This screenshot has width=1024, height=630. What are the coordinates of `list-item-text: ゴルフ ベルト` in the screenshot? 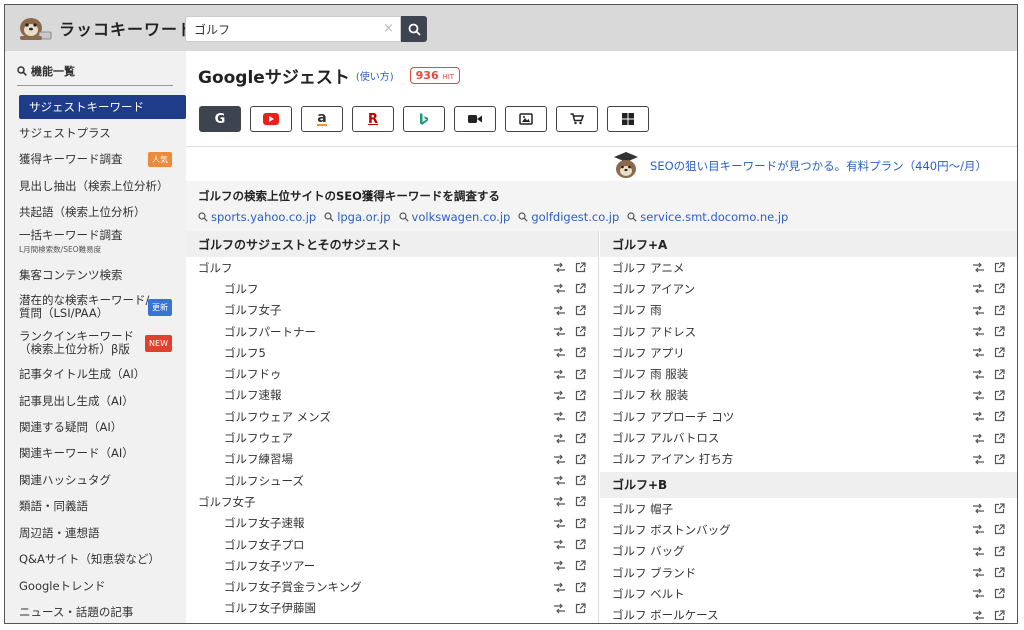 It's located at (642, 594).